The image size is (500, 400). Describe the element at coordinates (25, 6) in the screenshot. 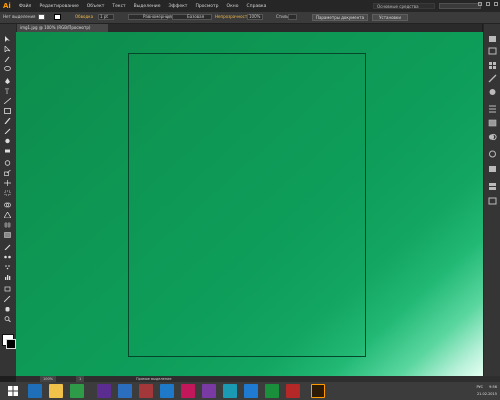

I see `menu-item-file: Файл` at that location.